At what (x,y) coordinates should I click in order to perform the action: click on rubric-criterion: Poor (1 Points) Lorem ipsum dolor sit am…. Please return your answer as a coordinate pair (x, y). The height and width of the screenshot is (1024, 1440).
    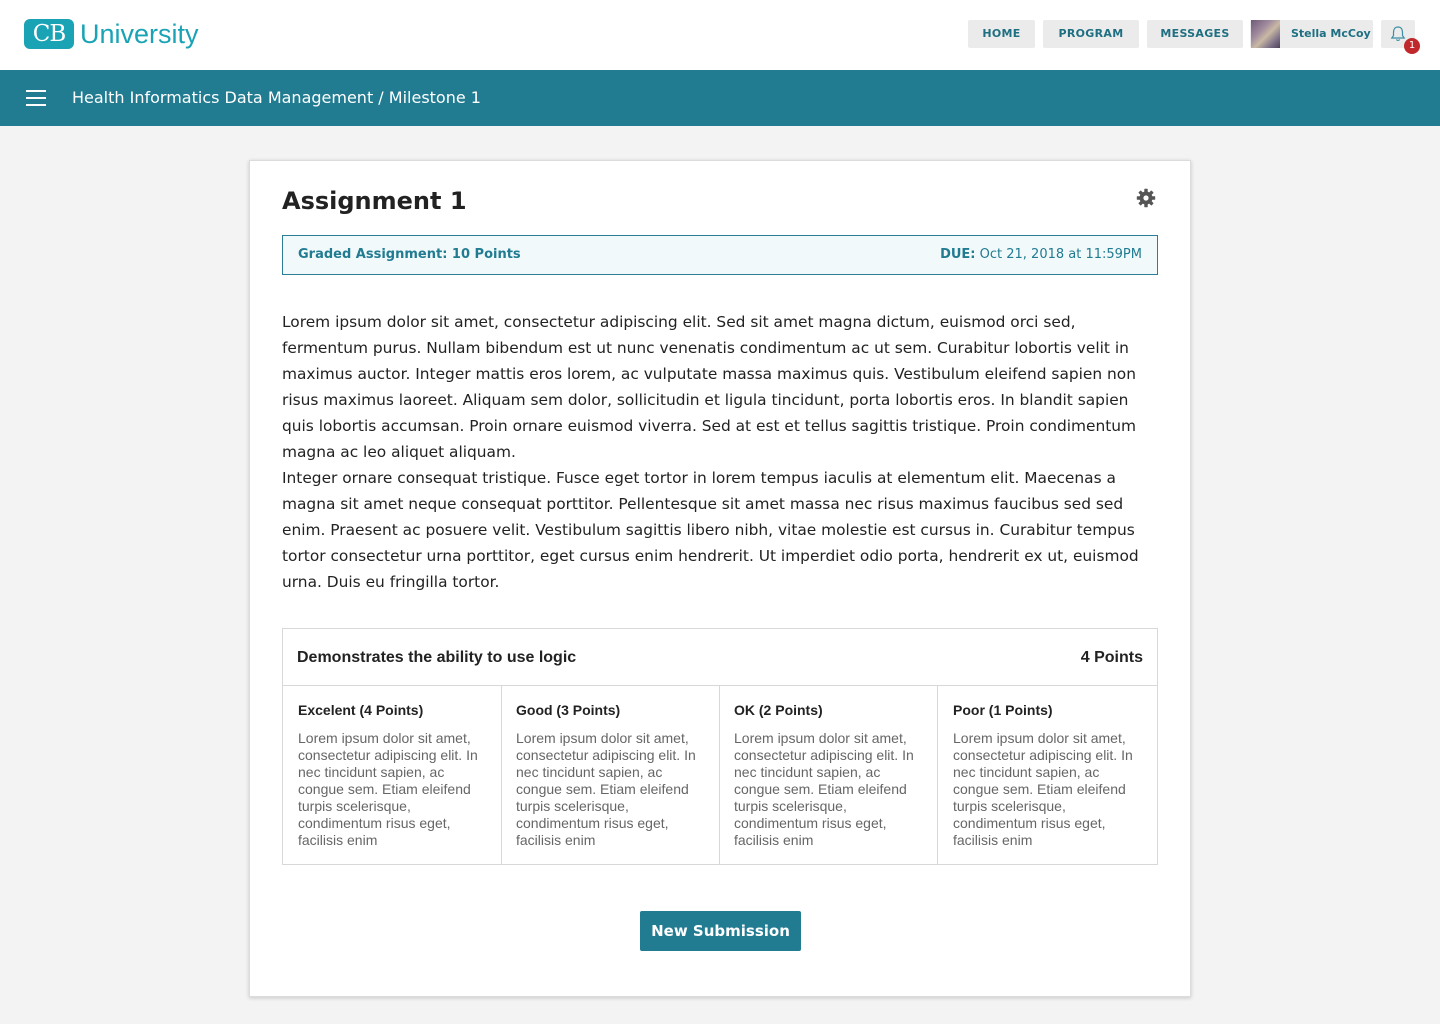
    Looking at the image, I should click on (1047, 775).